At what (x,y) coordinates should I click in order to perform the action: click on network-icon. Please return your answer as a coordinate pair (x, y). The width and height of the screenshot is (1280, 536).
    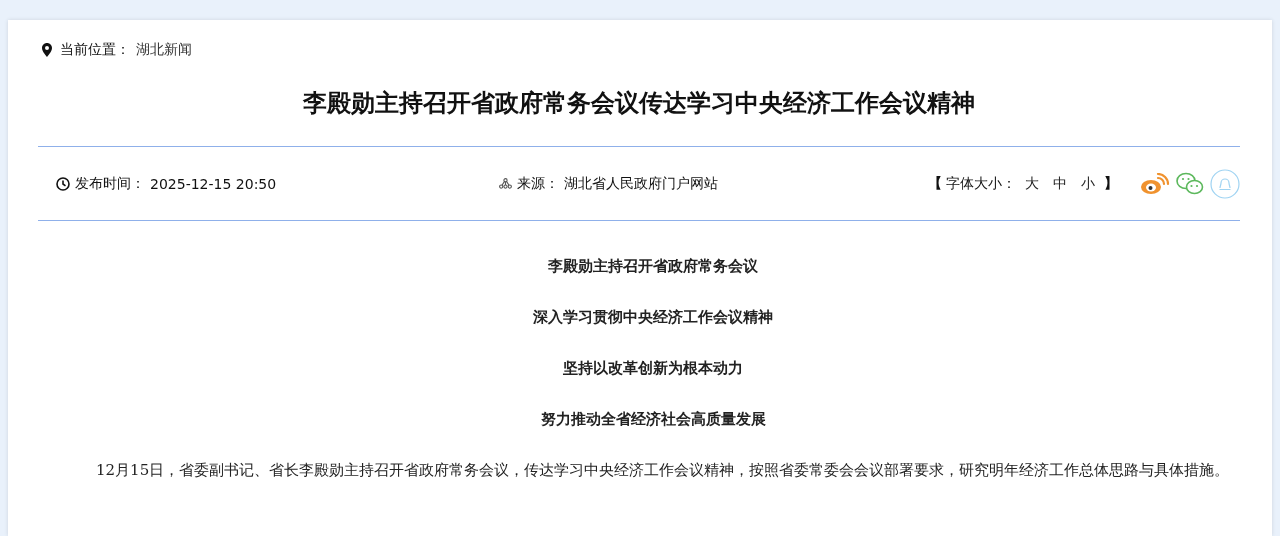
    Looking at the image, I should click on (505, 183).